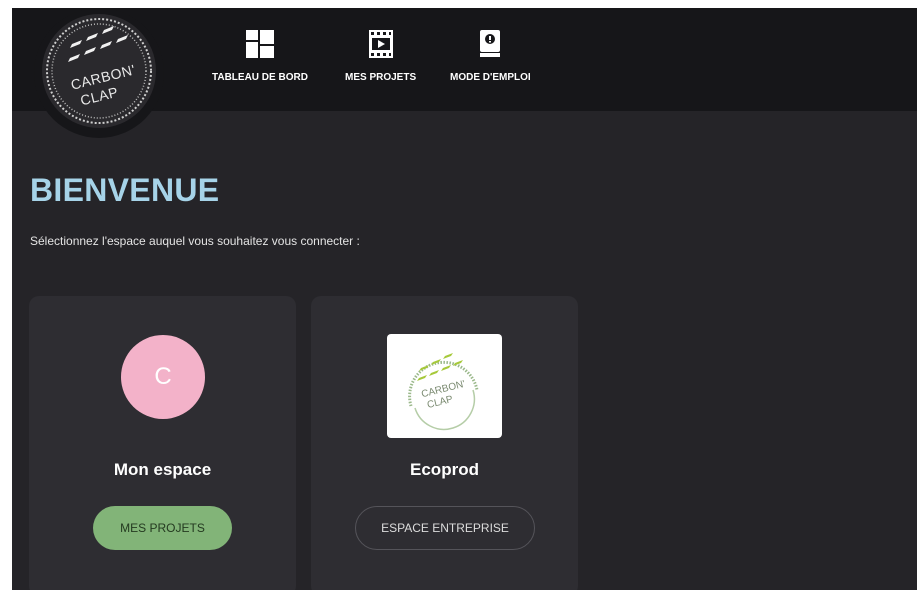 Image resolution: width=917 pixels, height=590 pixels. I want to click on avatar-letter: C, so click(163, 376).